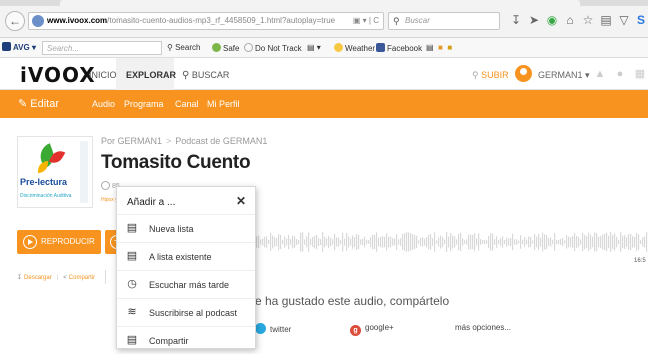 The width and height of the screenshot is (648, 354). I want to click on active-tab, so click(320, 3).